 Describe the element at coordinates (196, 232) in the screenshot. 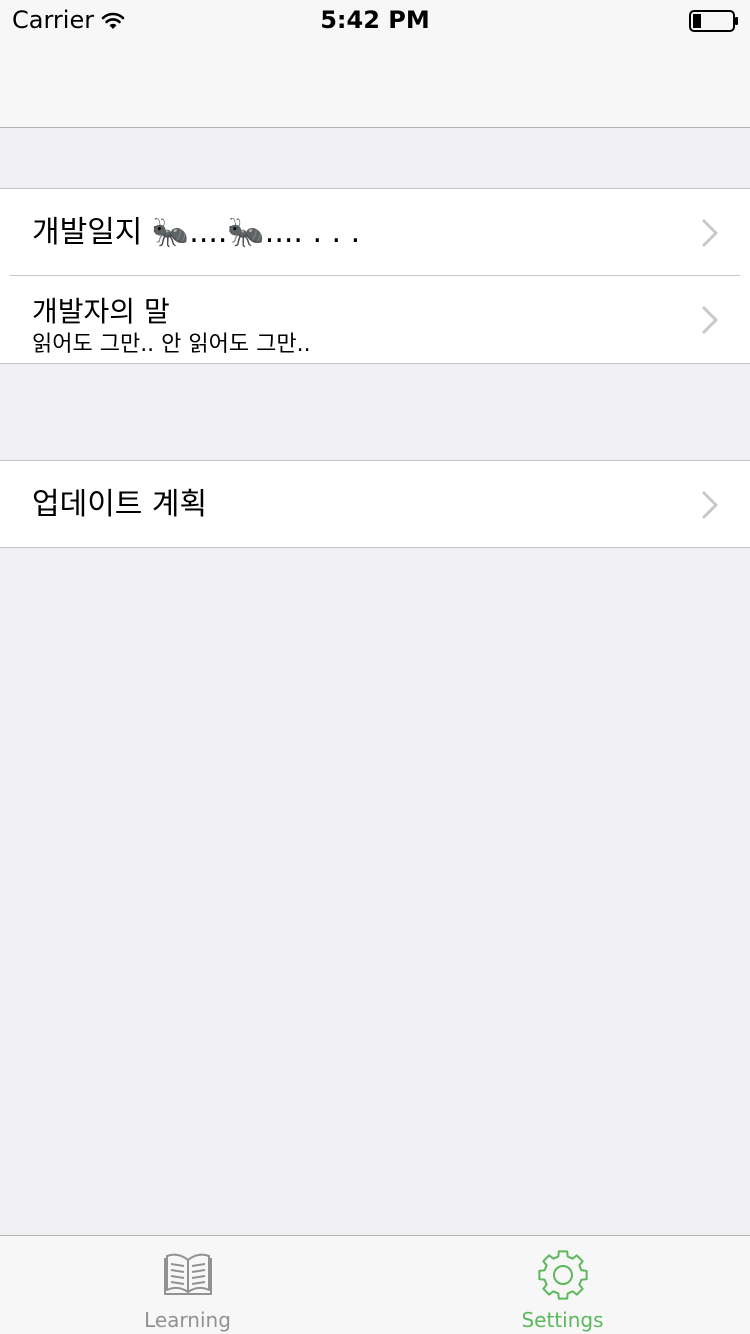

I see `dev-log-title: 개발일지 🐜....🐜.... . . .` at that location.